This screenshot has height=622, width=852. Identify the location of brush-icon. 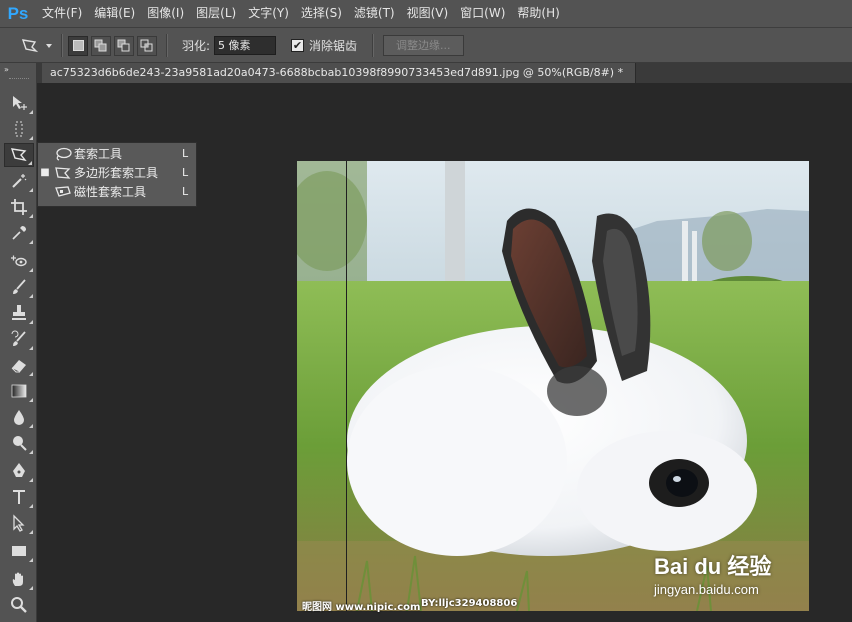
(19, 286).